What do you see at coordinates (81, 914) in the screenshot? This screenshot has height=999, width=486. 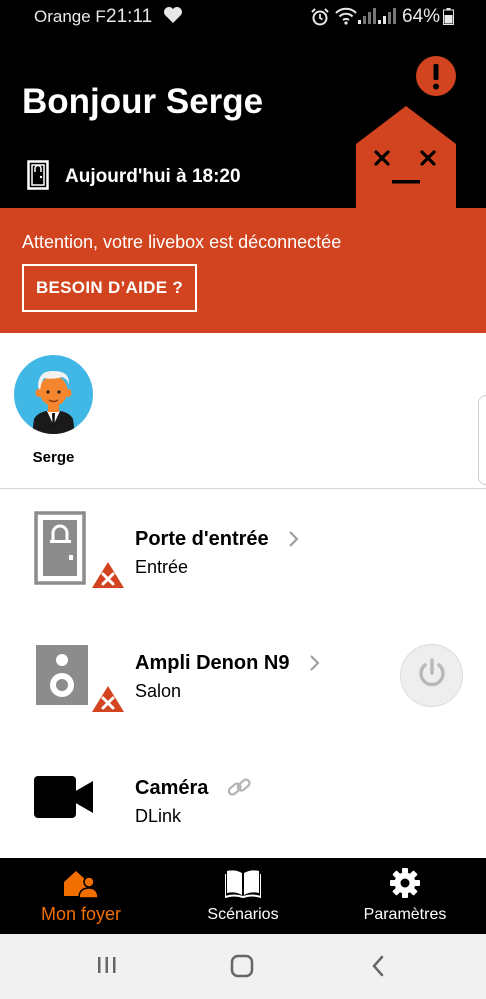 I see `nav-label: Mon foyer` at bounding box center [81, 914].